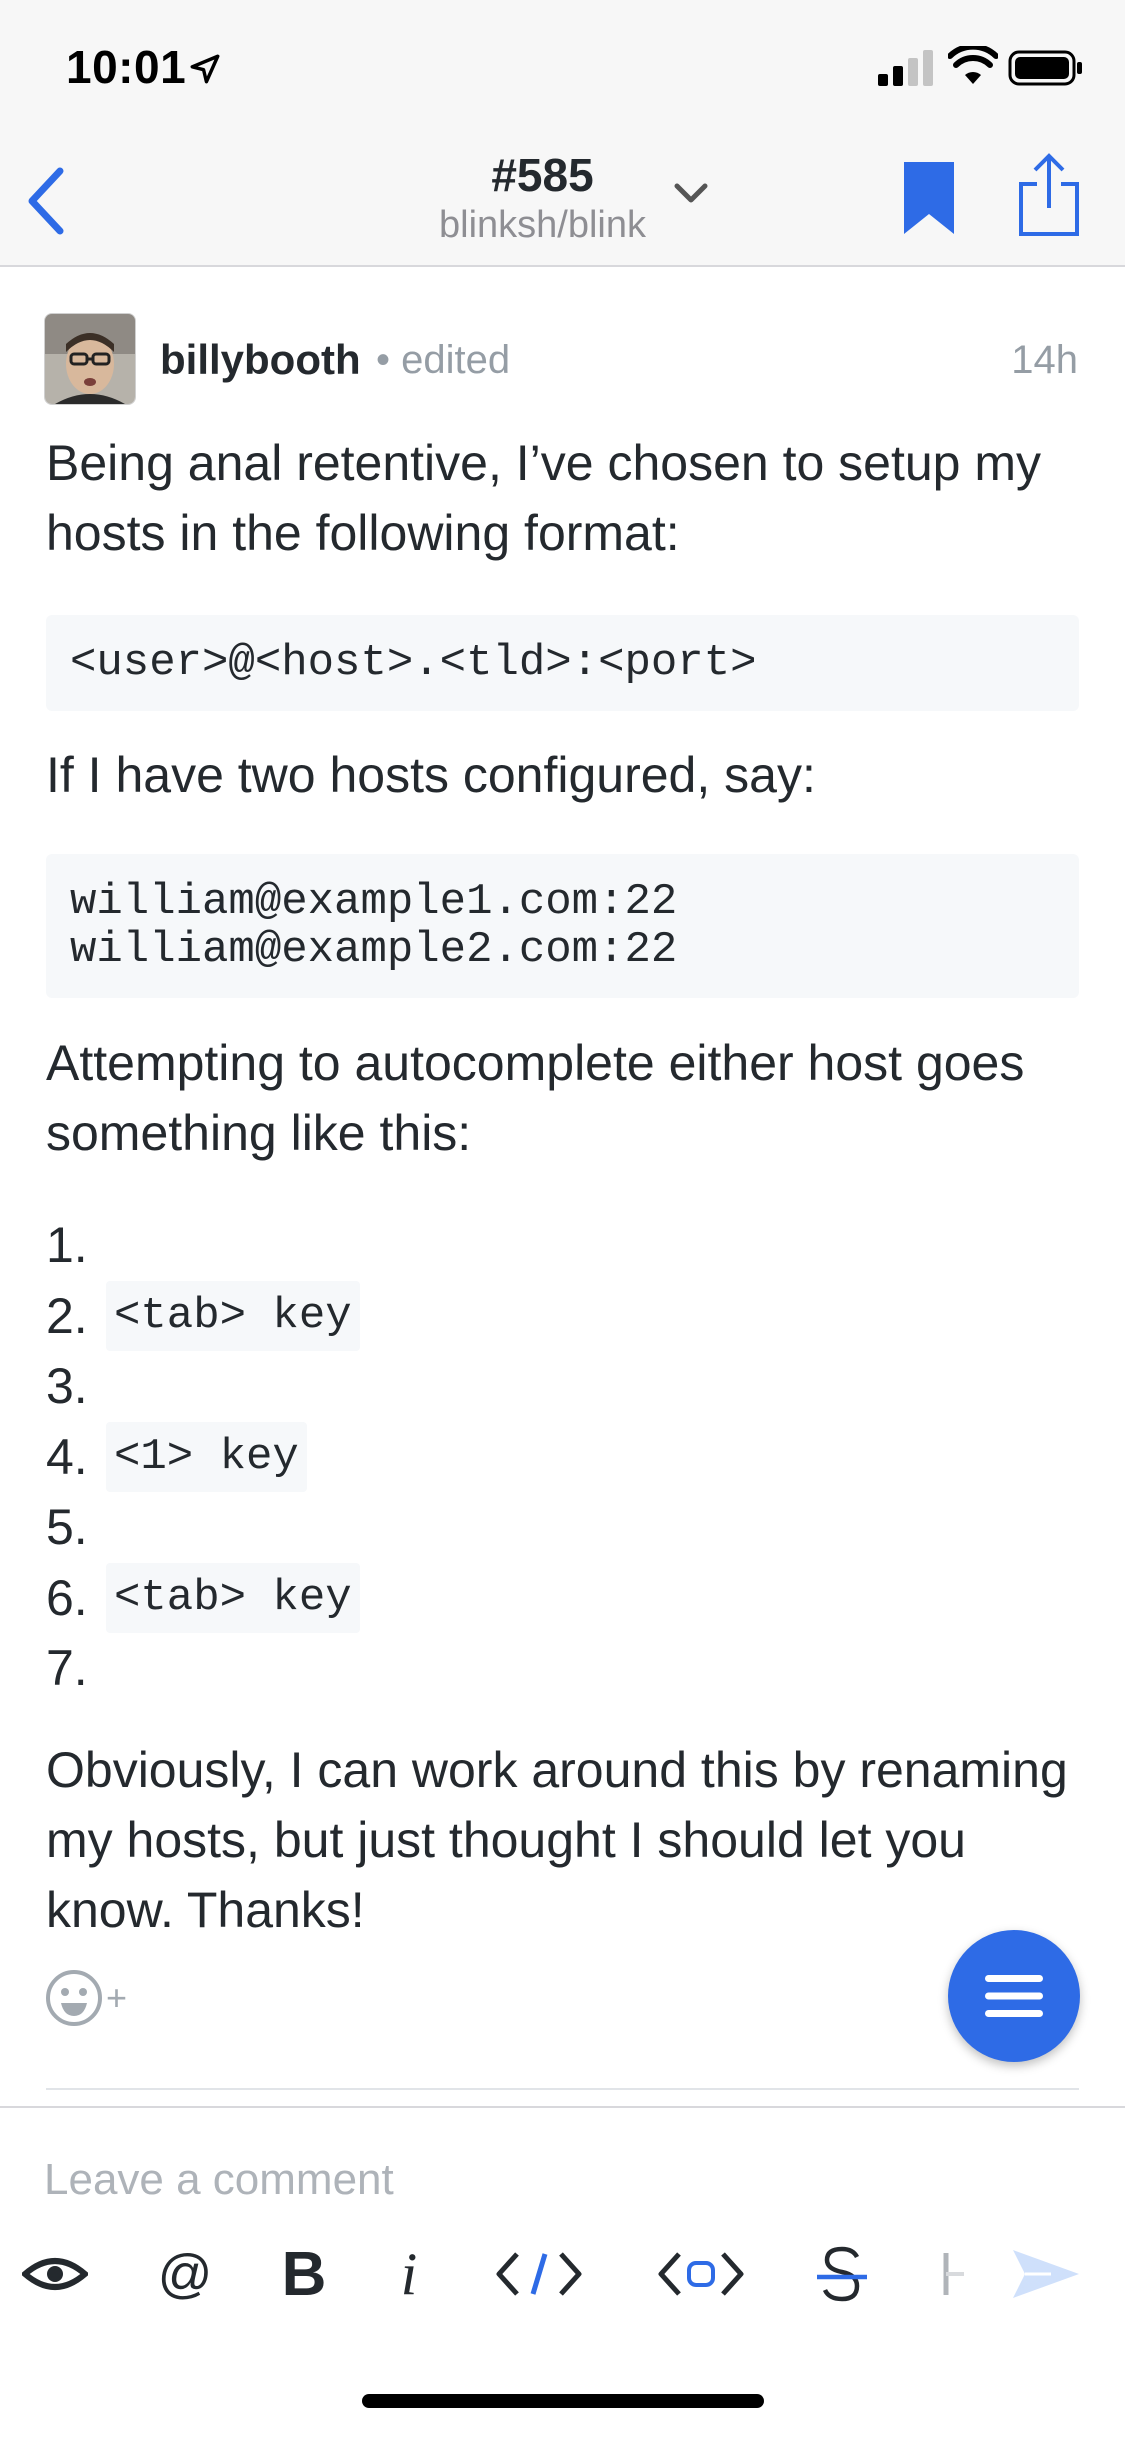  I want to click on avatar-image, so click(90, 359).